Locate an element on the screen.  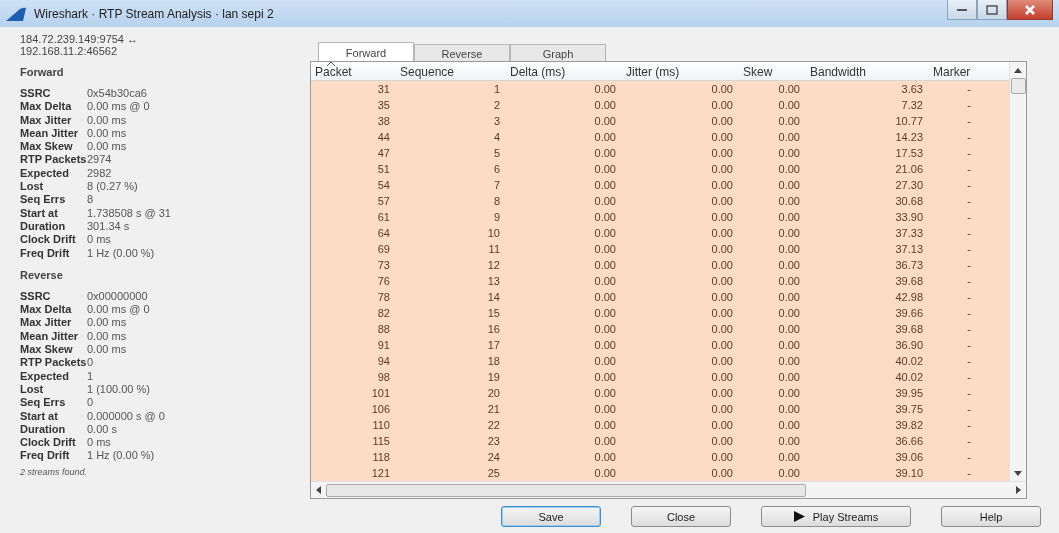
stat-value: 8 (0.27 %) is located at coordinates (113, 187).